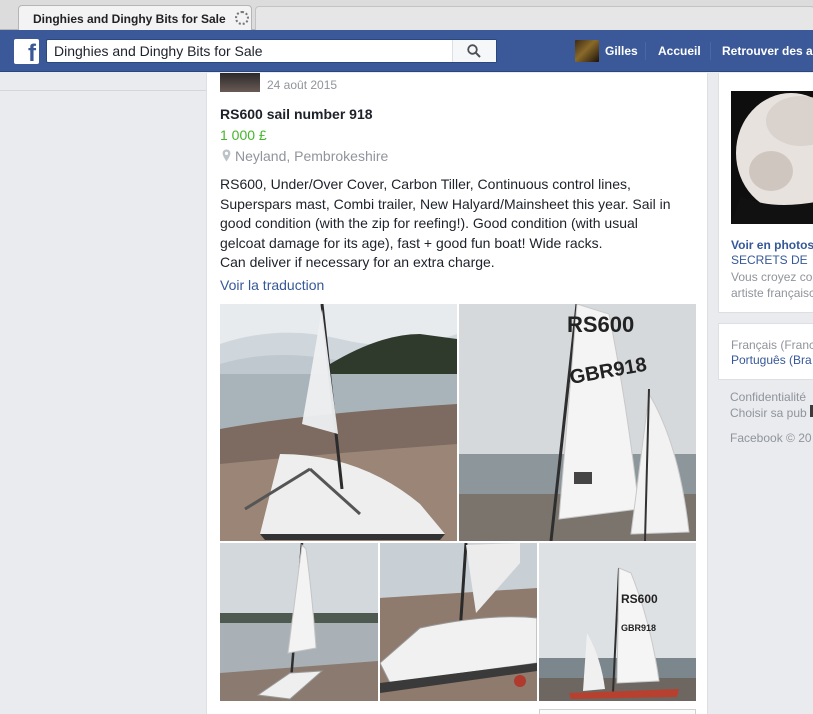 Image resolution: width=813 pixels, height=714 pixels. Describe the element at coordinates (771, 360) in the screenshot. I see `language-link: Português (Bra` at that location.